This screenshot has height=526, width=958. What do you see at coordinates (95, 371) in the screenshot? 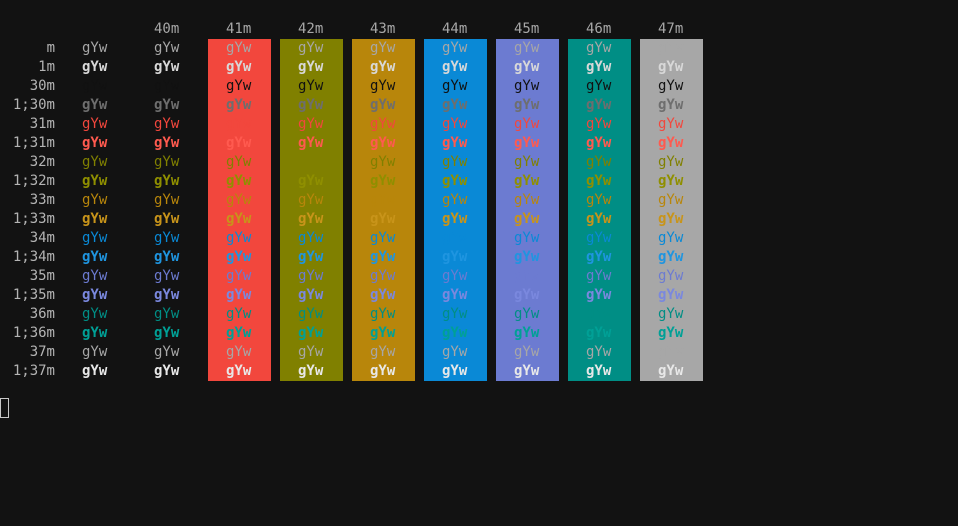
I see `sample-text-1-37m-default: gYw` at bounding box center [95, 371].